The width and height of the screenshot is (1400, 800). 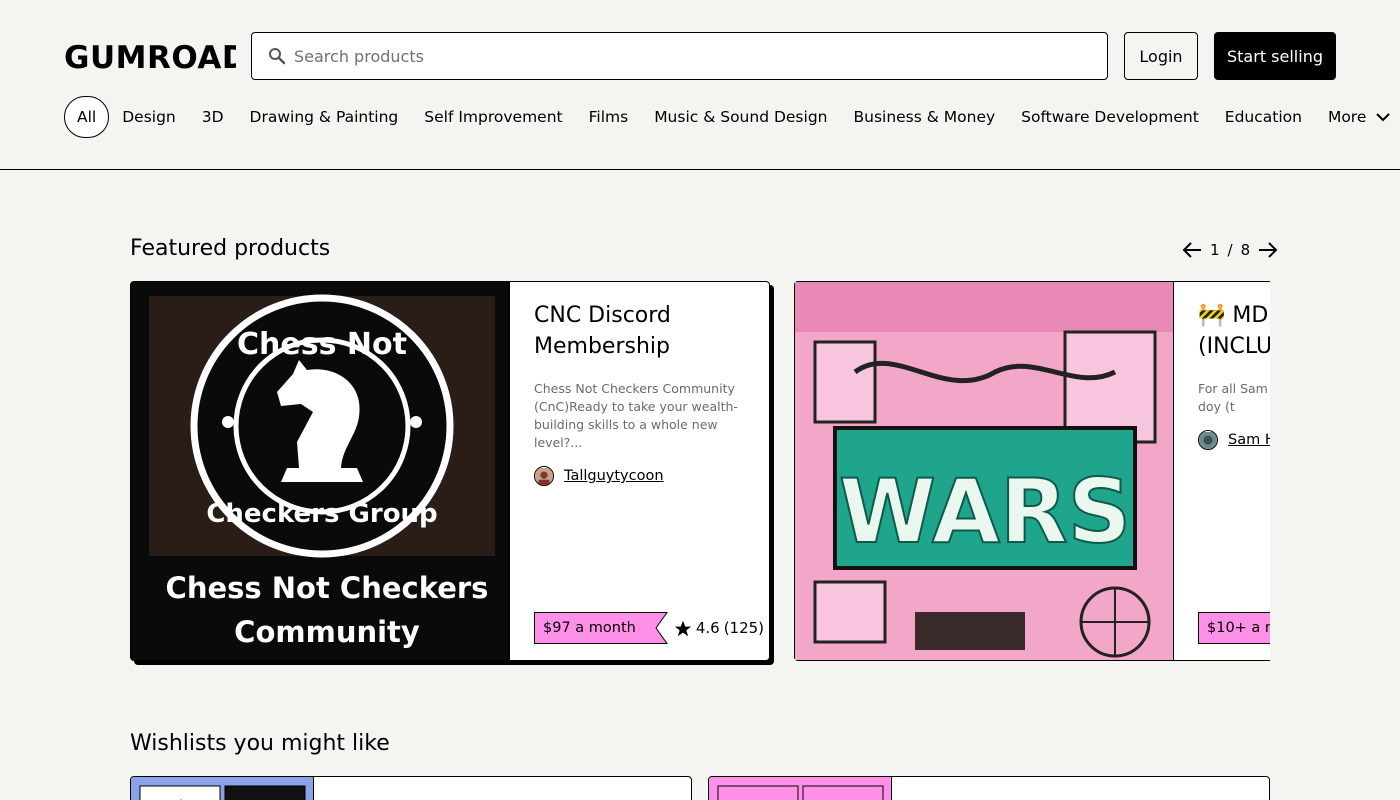 I want to click on start-selling-button: Start selling, so click(x=1275, y=56).